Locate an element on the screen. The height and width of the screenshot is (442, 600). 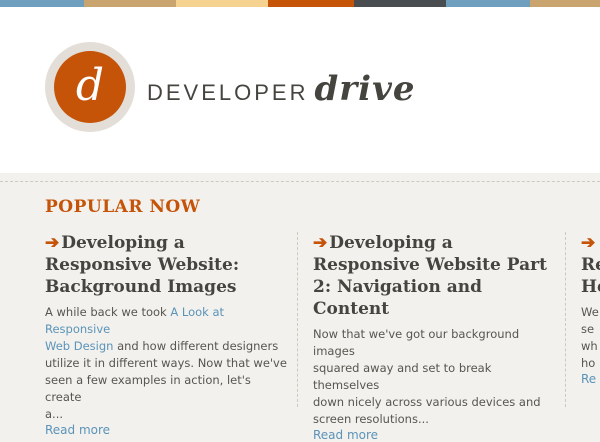
post-title-line: Background Images is located at coordinates (140, 287).